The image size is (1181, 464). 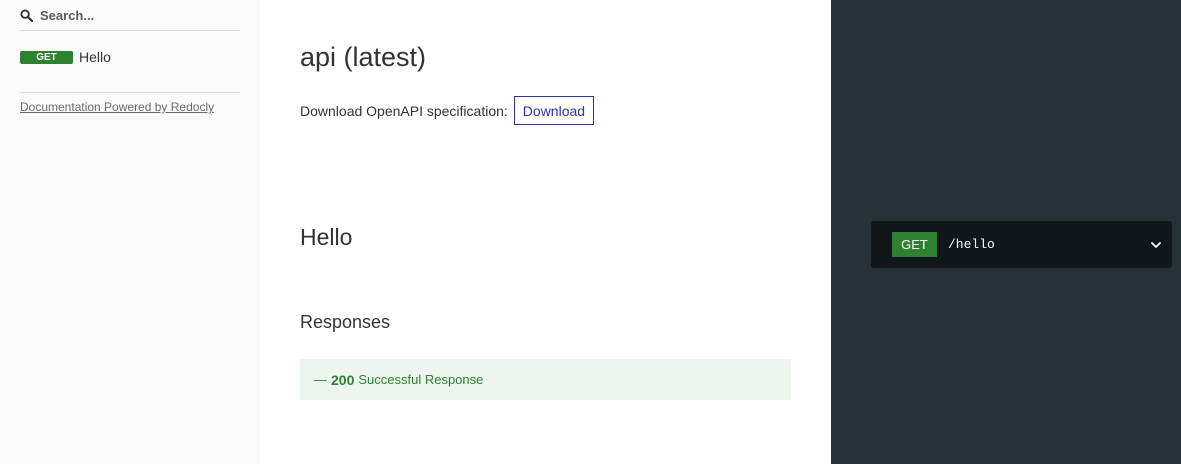 I want to click on search-bar, so click(x=130, y=15).